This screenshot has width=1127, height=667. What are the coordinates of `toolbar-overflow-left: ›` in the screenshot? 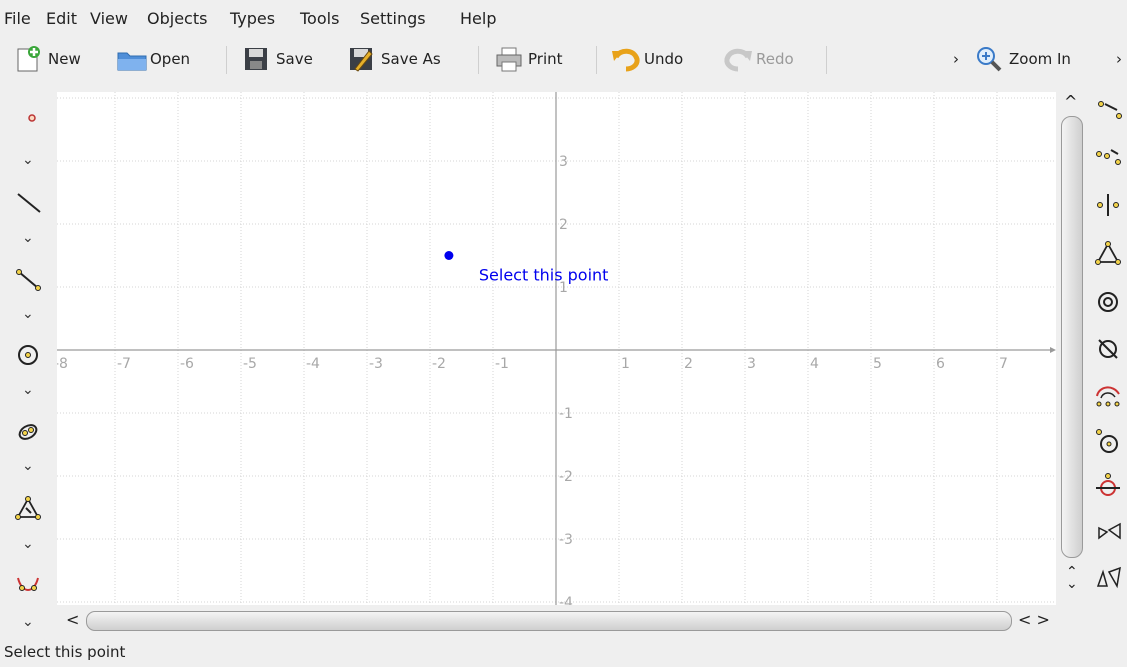 It's located at (956, 59).